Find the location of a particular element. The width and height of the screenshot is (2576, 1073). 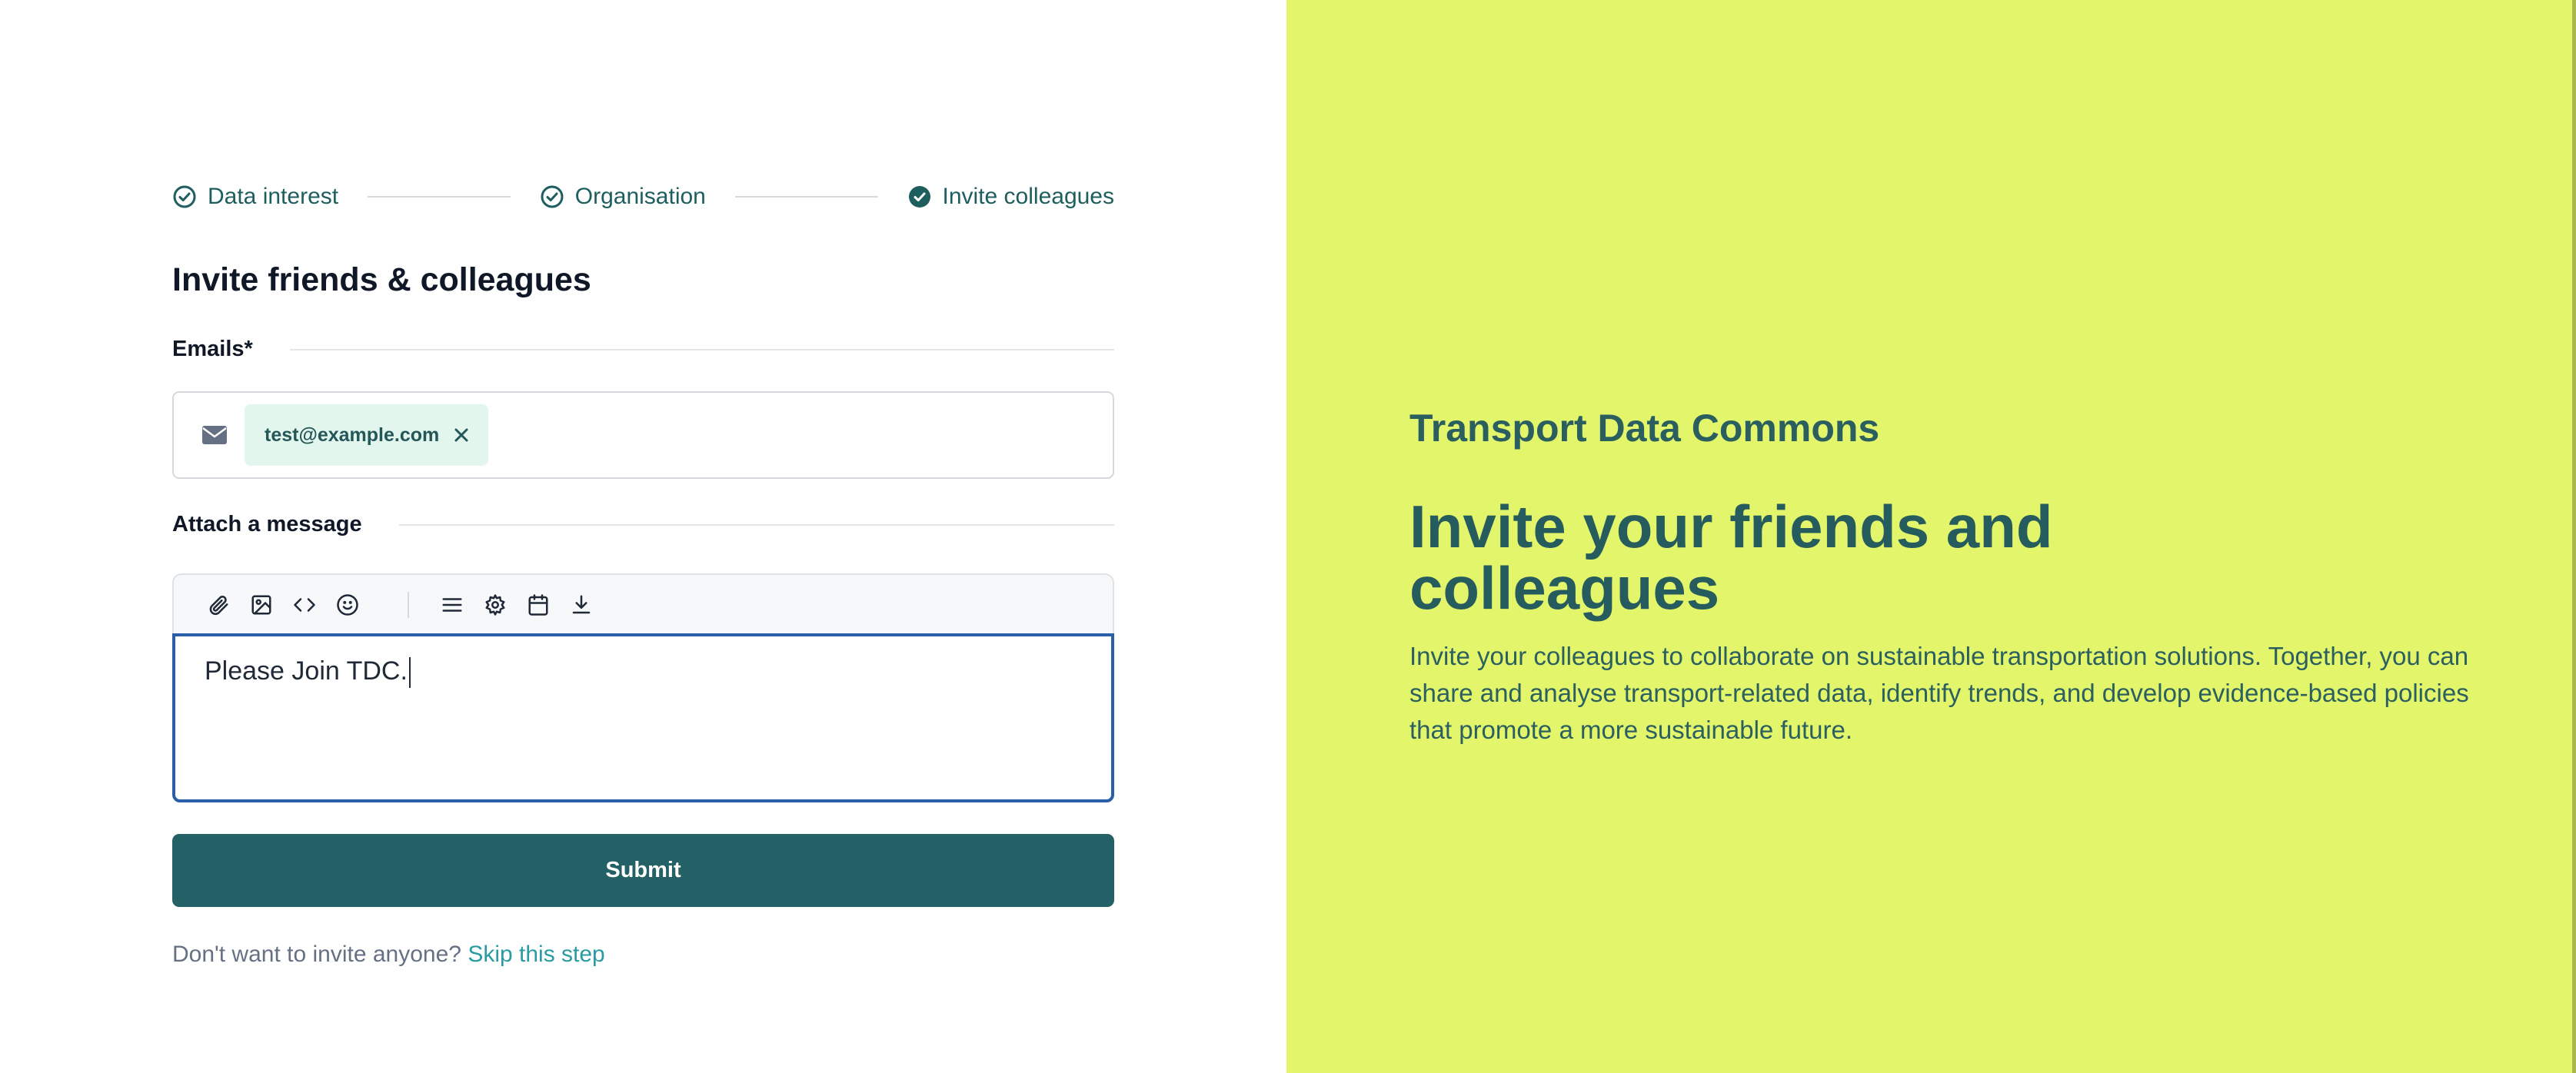

gear-icon is located at coordinates (495, 605).